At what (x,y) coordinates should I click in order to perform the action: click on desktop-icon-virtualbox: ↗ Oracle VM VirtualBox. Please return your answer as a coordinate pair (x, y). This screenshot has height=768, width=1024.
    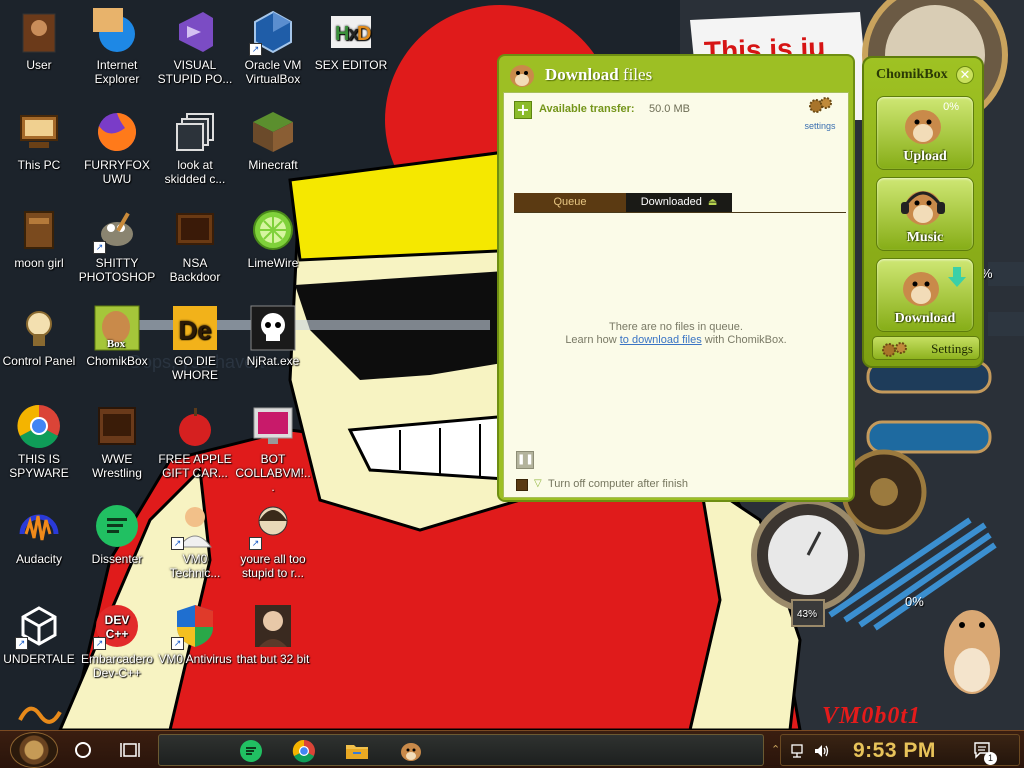
    Looking at the image, I should click on (273, 47).